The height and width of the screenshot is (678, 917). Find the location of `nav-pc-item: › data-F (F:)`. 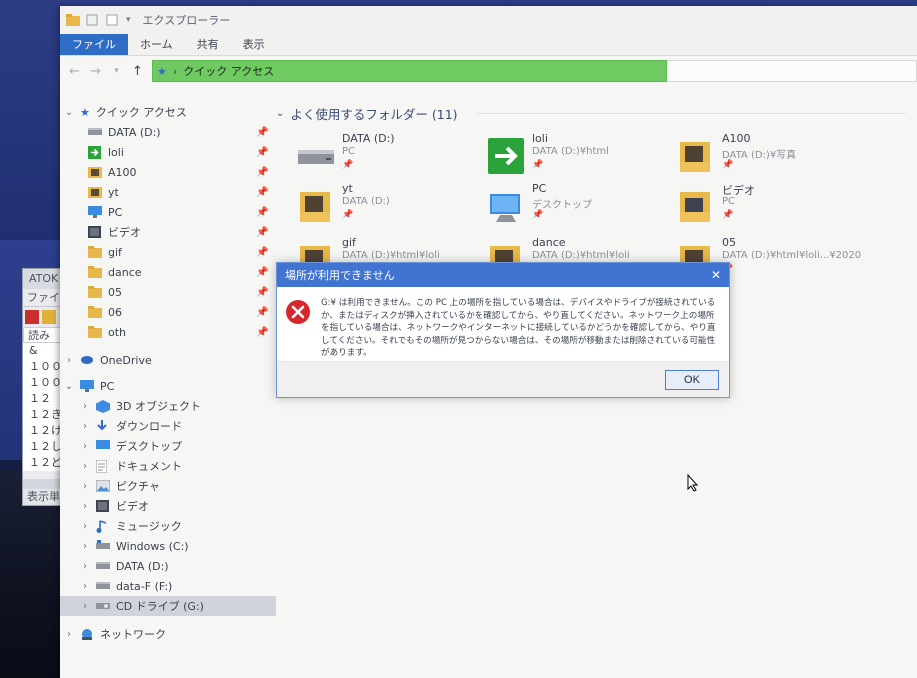

nav-pc-item: › data-F (F:) is located at coordinates (168, 586).